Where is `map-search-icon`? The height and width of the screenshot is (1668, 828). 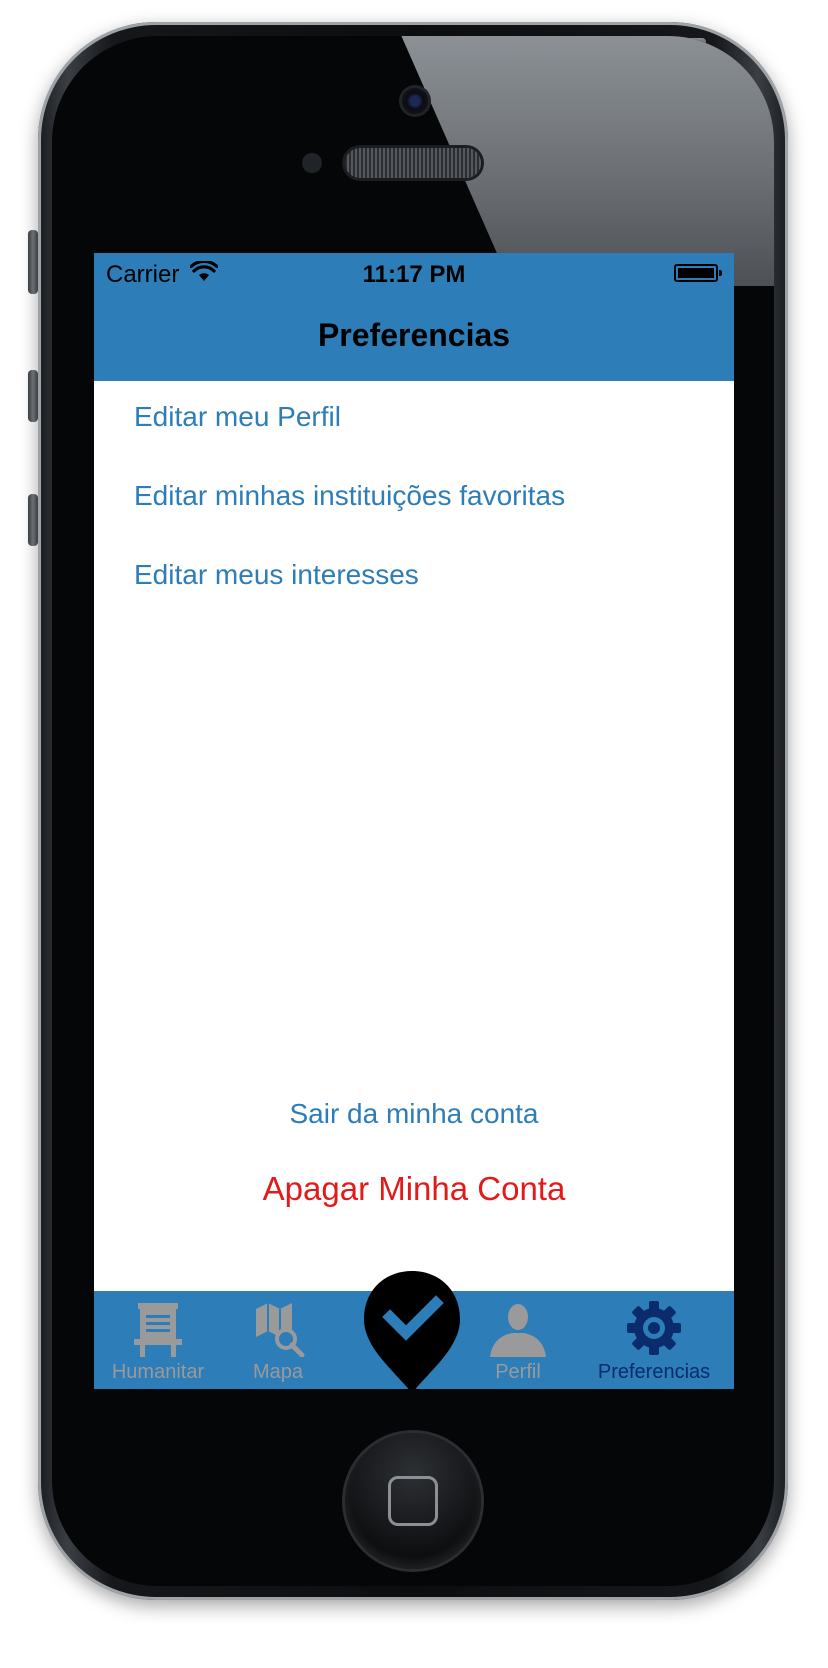
map-search-icon is located at coordinates (280, 1330).